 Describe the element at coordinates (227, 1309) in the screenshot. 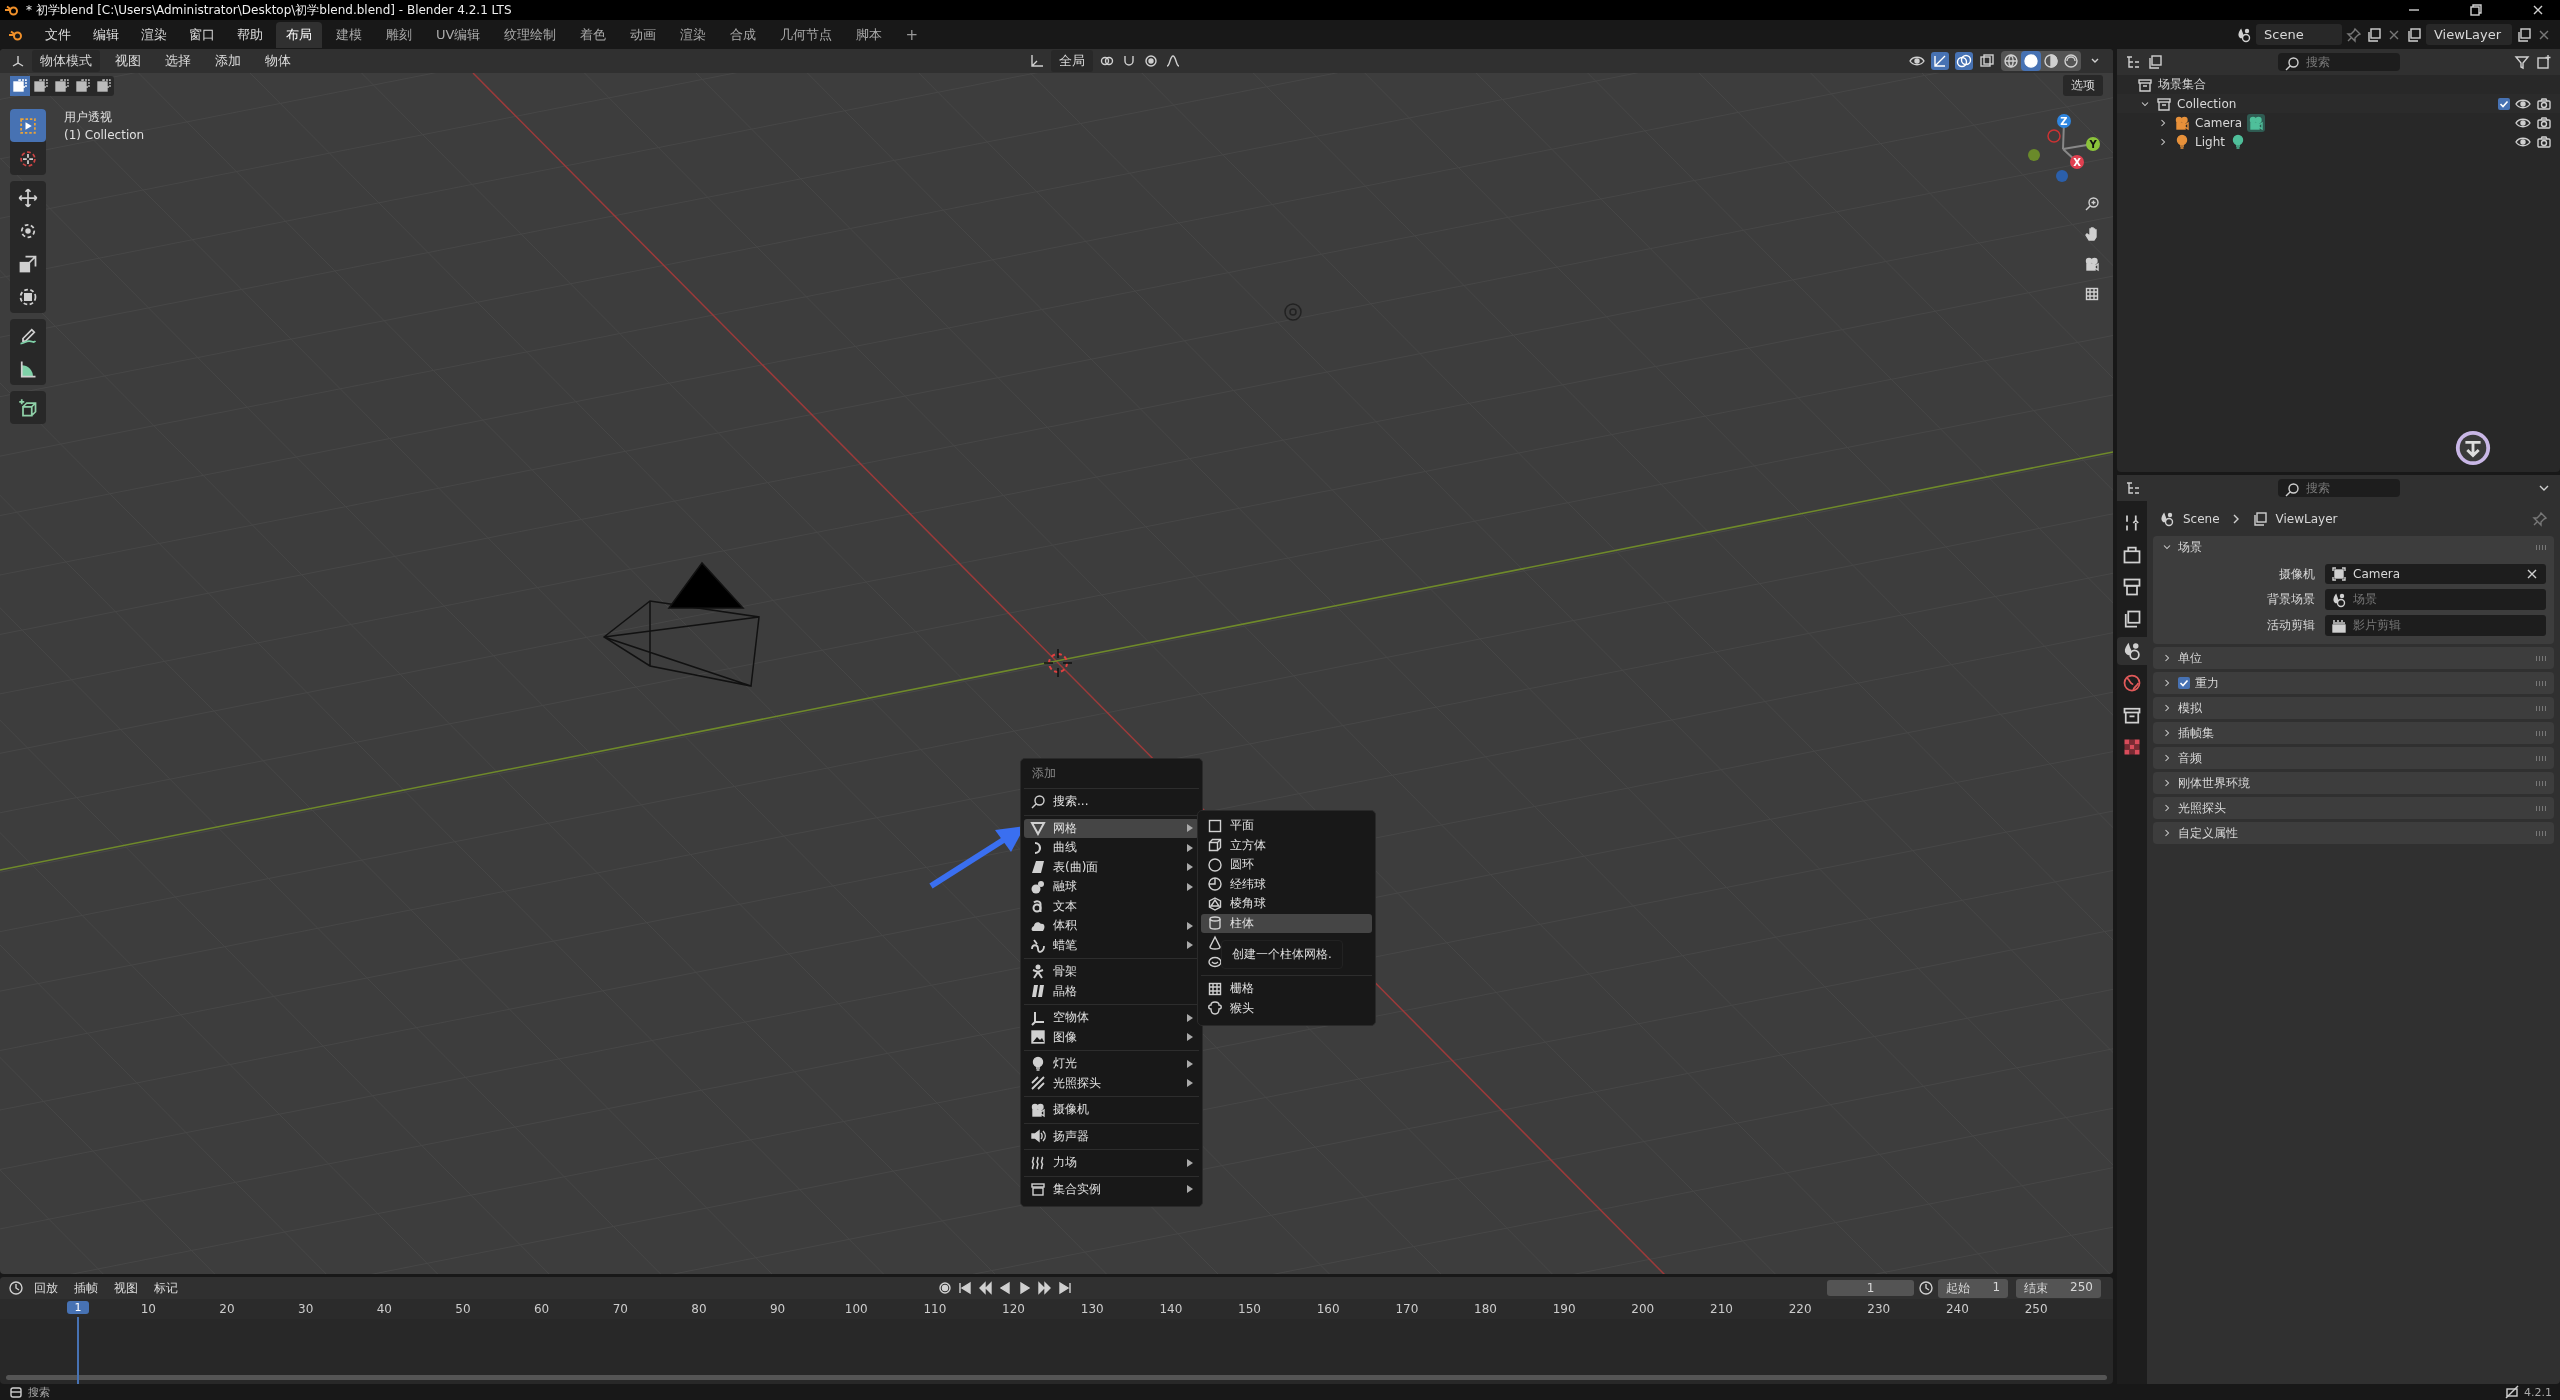

I see `frame-number: 20` at that location.